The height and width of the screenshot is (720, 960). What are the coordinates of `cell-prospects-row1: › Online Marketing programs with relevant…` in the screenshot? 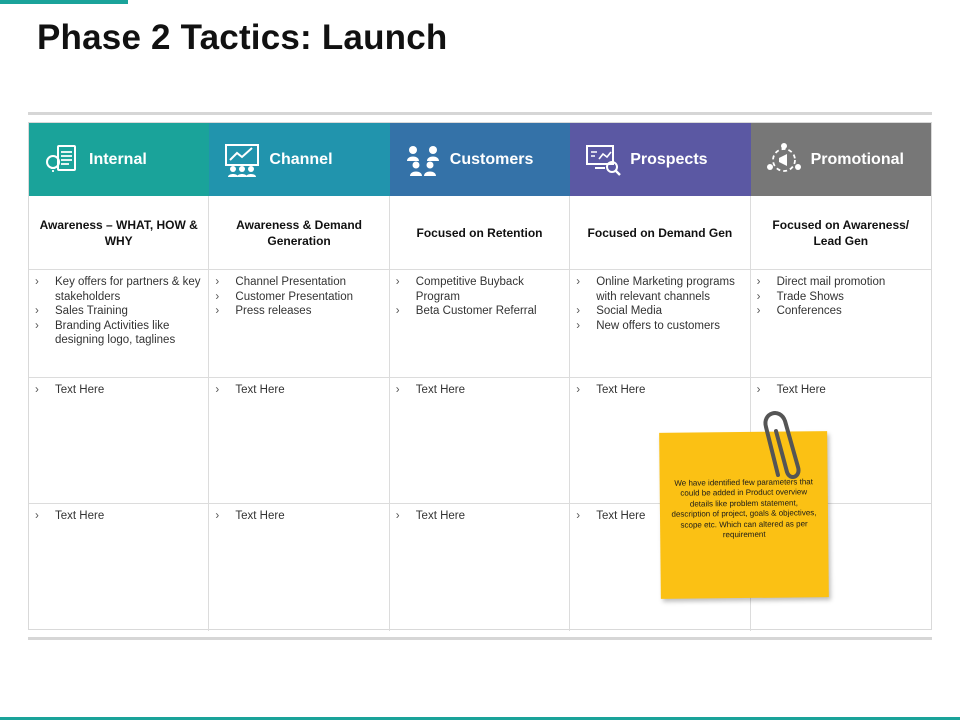 It's located at (660, 324).